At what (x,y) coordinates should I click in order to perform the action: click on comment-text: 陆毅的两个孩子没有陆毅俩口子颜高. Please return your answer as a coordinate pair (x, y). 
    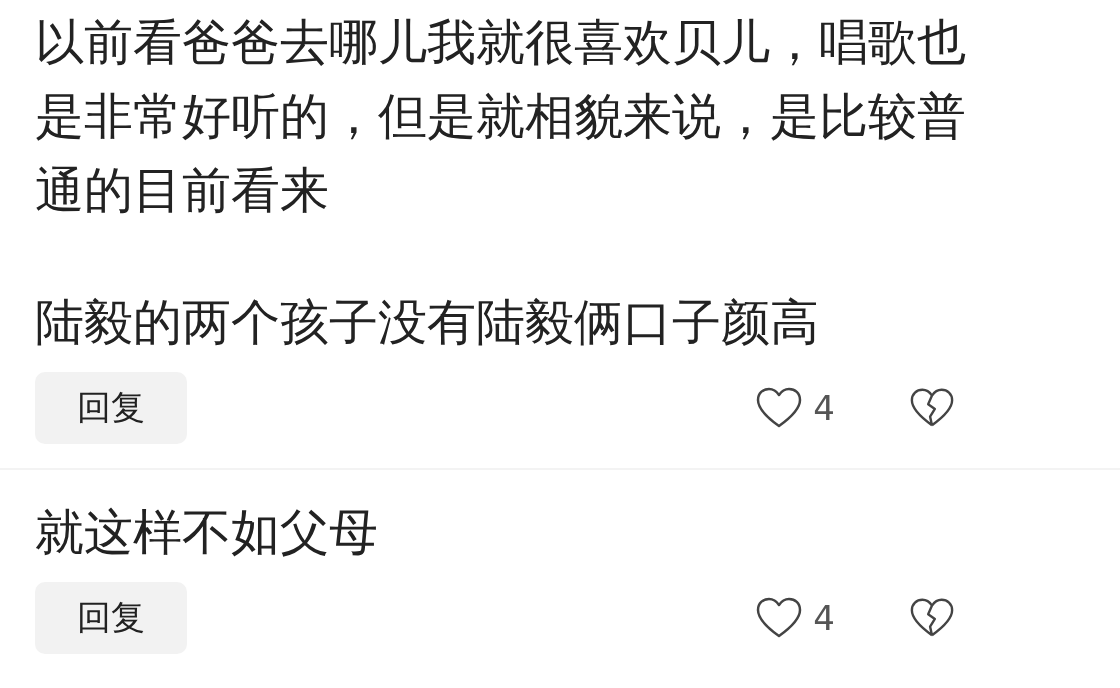
    Looking at the image, I should click on (427, 323).